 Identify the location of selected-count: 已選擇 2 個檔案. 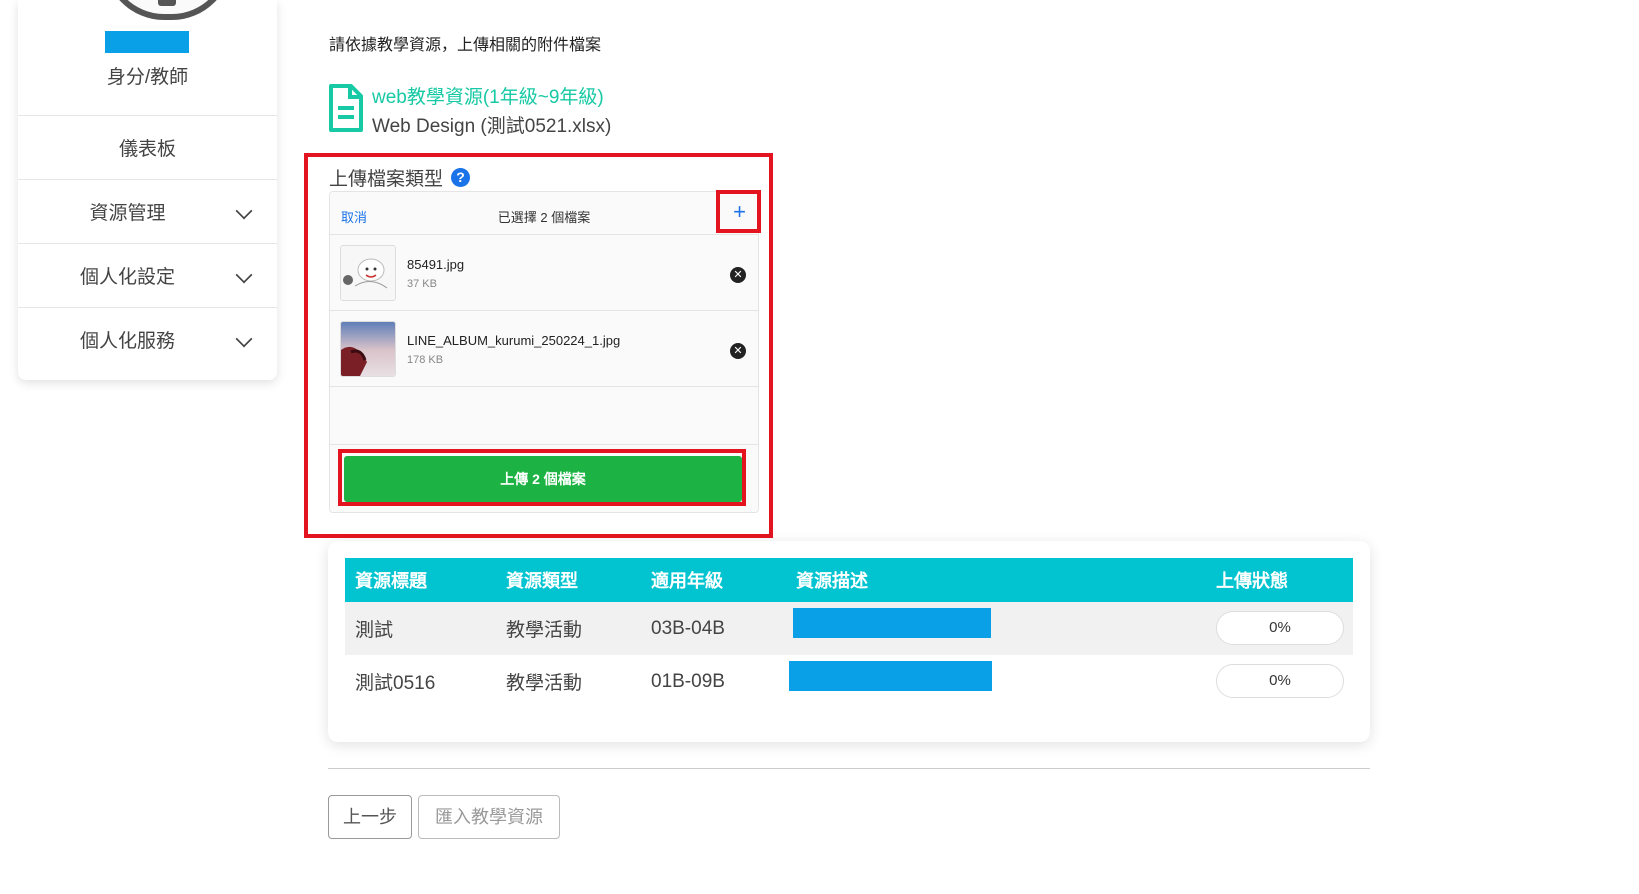
(544, 217).